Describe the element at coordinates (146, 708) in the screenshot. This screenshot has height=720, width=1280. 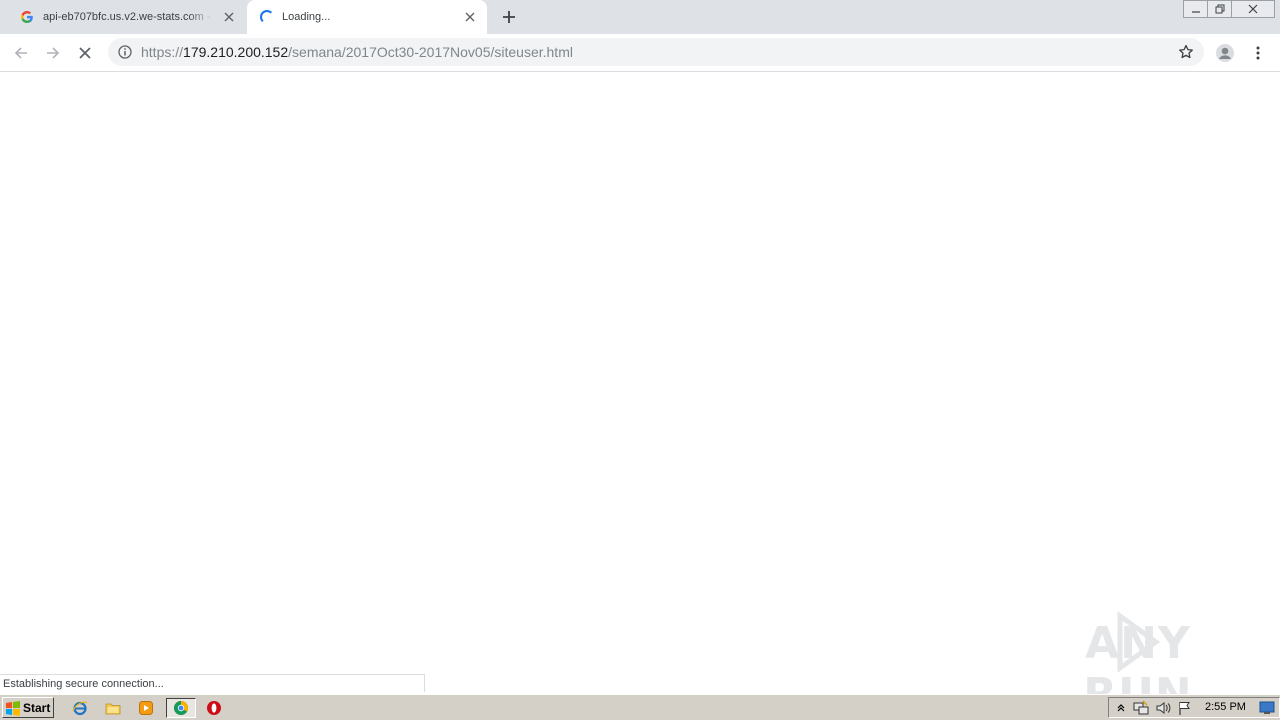
I see `media-player-icon` at that location.